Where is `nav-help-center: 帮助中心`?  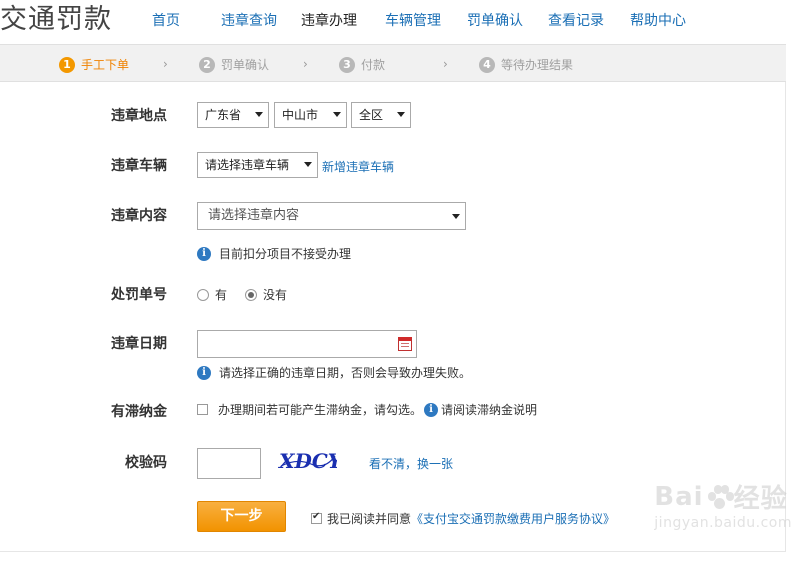
nav-help-center: 帮助中心 is located at coordinates (658, 20).